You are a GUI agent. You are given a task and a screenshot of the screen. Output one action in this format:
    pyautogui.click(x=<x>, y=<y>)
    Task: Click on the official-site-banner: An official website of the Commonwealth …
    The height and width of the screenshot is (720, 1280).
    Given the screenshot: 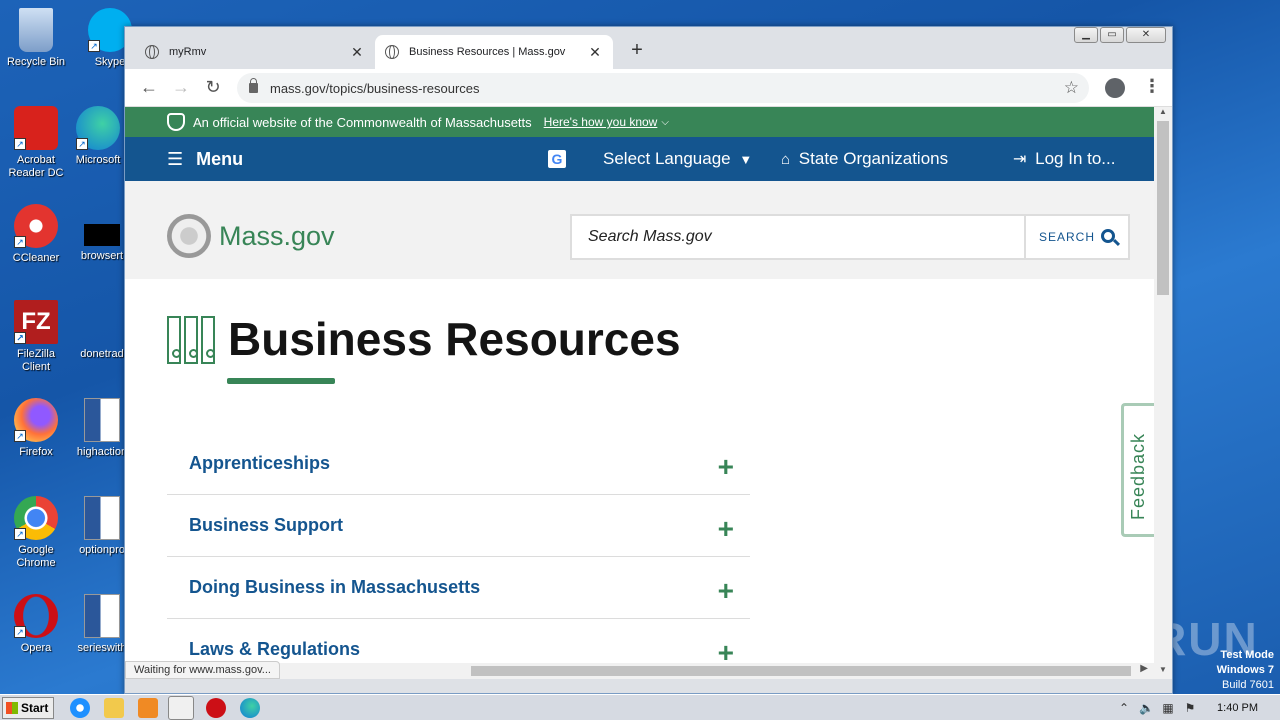 What is the action you would take?
    pyautogui.click(x=639, y=122)
    